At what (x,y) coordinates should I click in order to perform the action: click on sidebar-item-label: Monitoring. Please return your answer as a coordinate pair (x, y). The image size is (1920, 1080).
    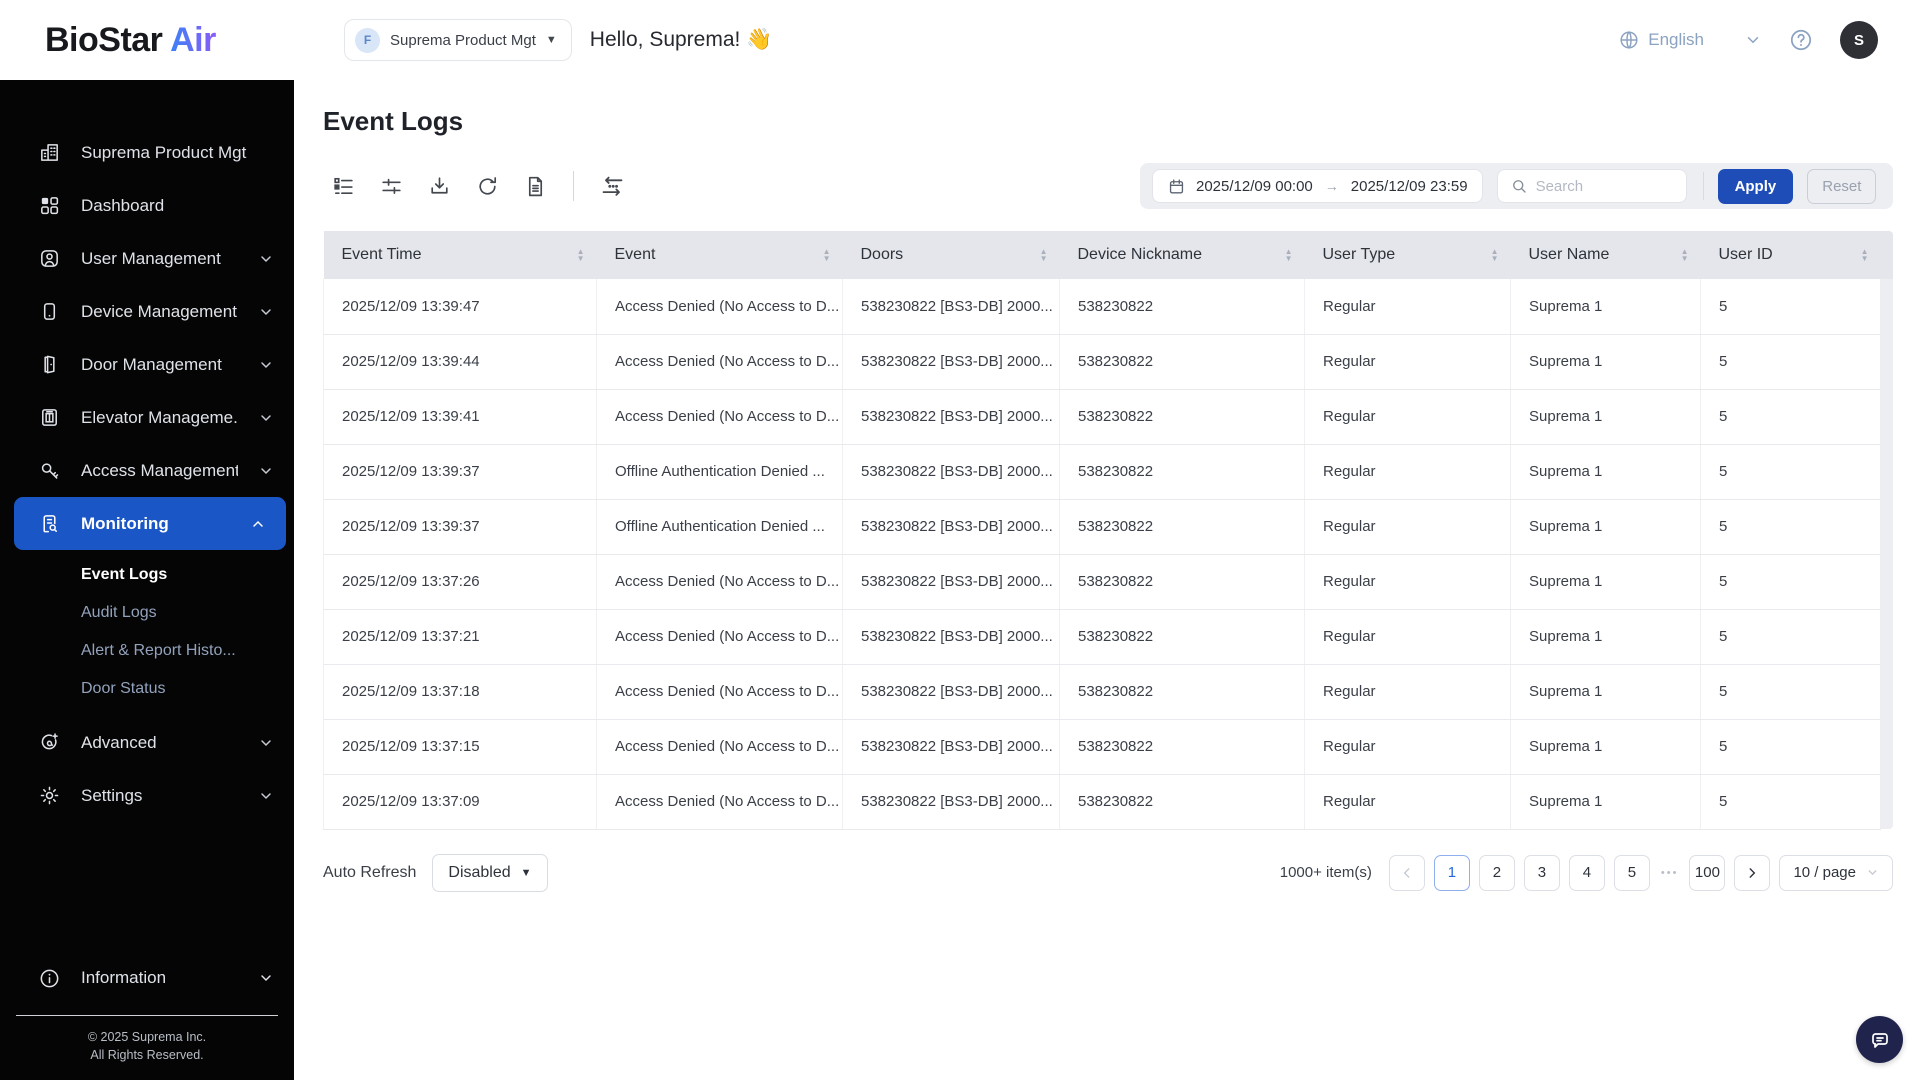
    Looking at the image, I should click on (125, 523).